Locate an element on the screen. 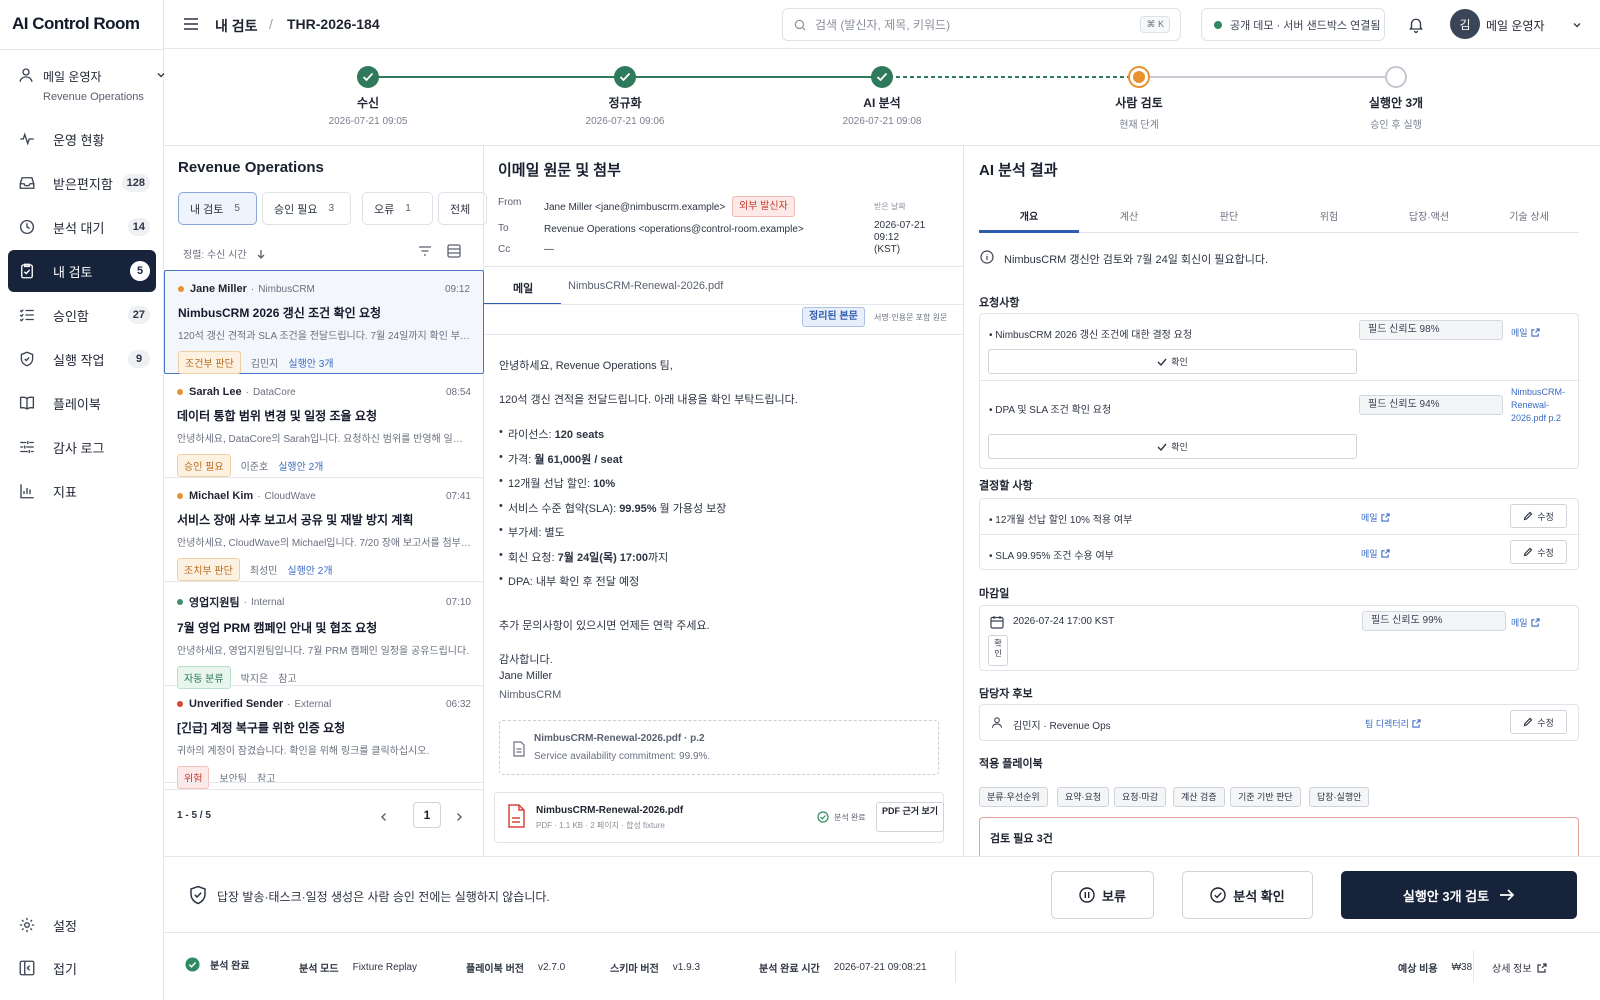 The width and height of the screenshot is (1600, 1000). filter-tab-2: 오류 1 is located at coordinates (397, 208).